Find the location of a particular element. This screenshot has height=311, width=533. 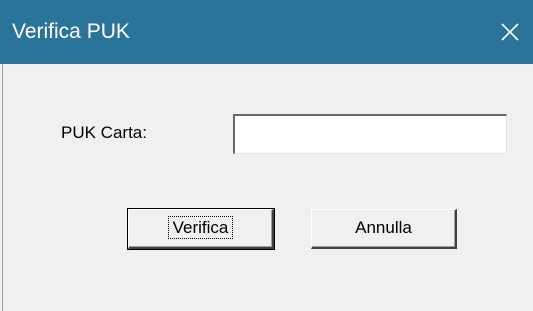

cancel-button: Annulla is located at coordinates (384, 229).